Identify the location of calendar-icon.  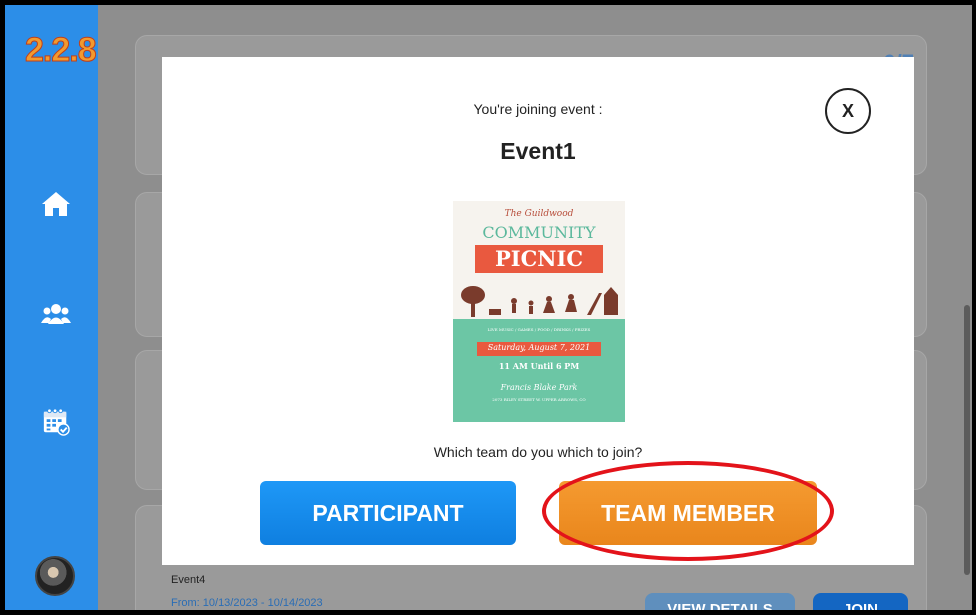
(56, 422).